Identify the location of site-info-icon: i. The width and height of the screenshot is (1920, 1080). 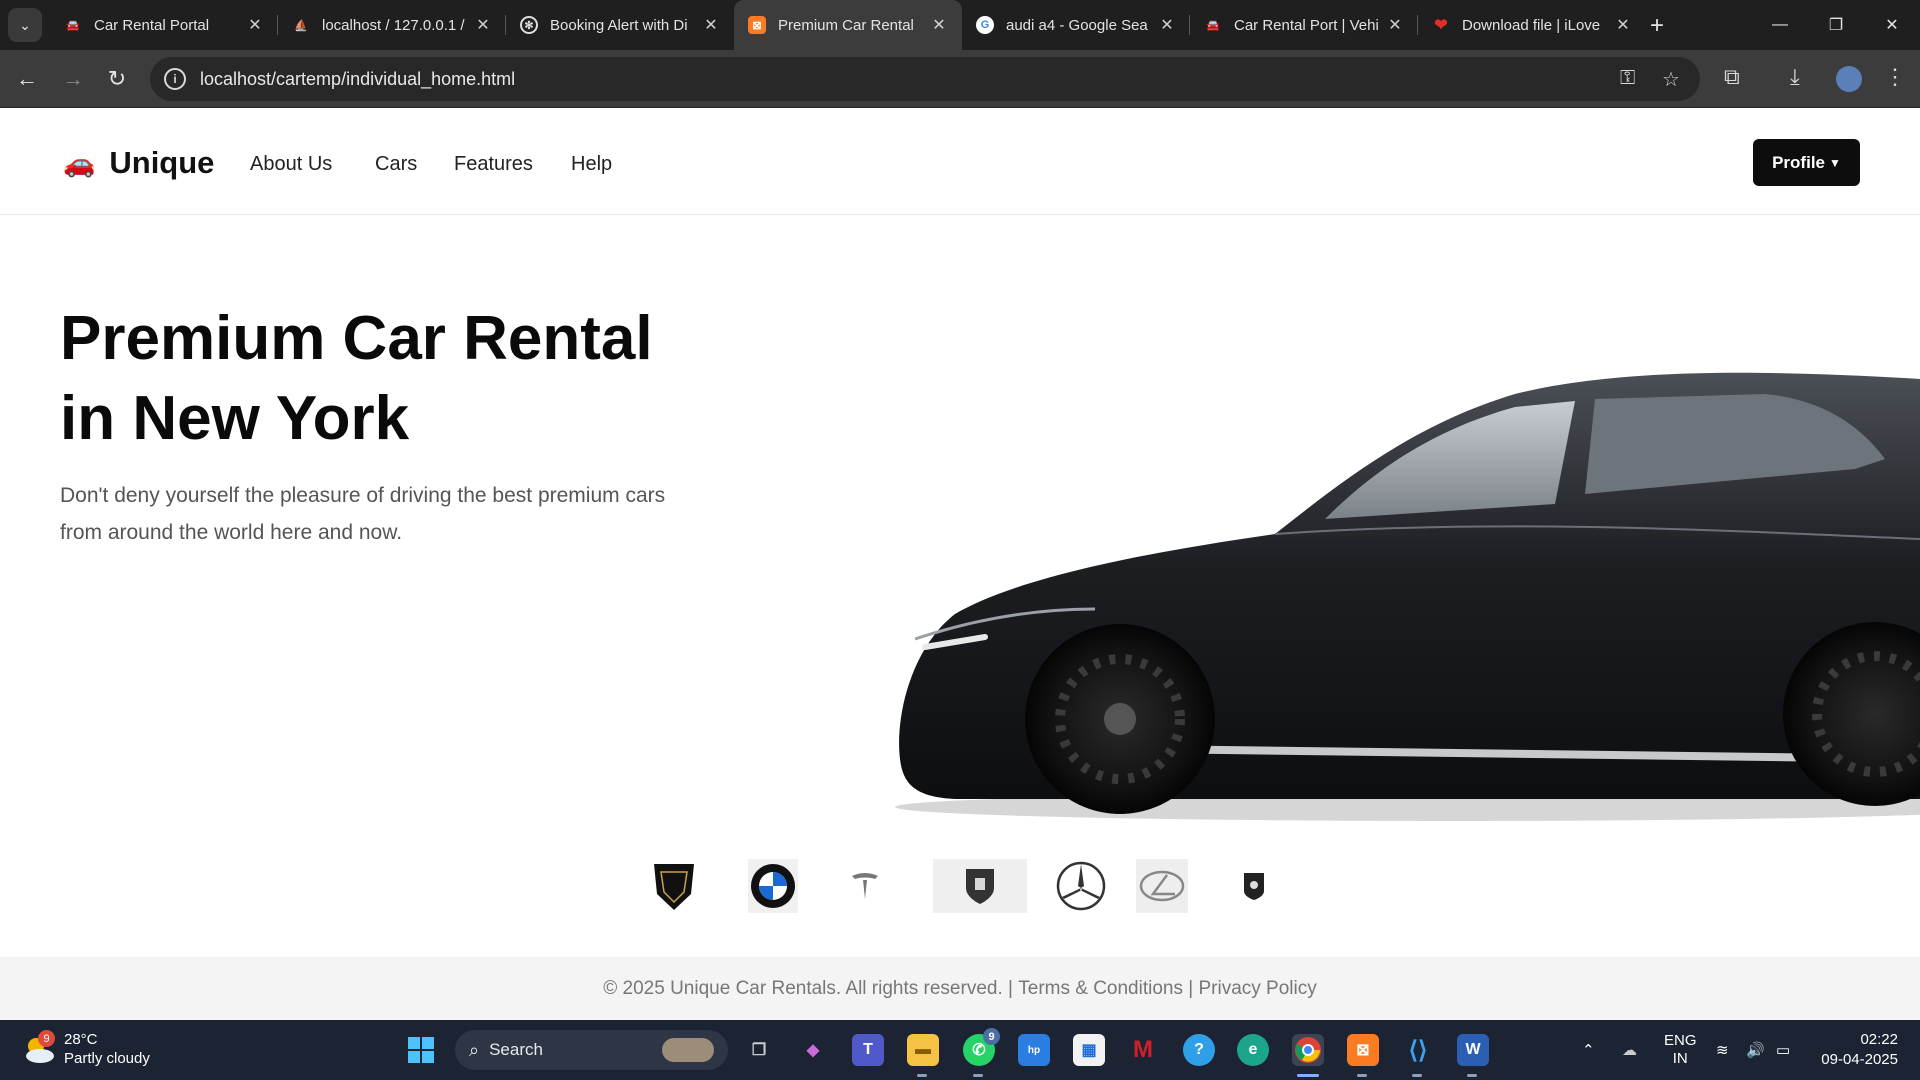
(175, 79).